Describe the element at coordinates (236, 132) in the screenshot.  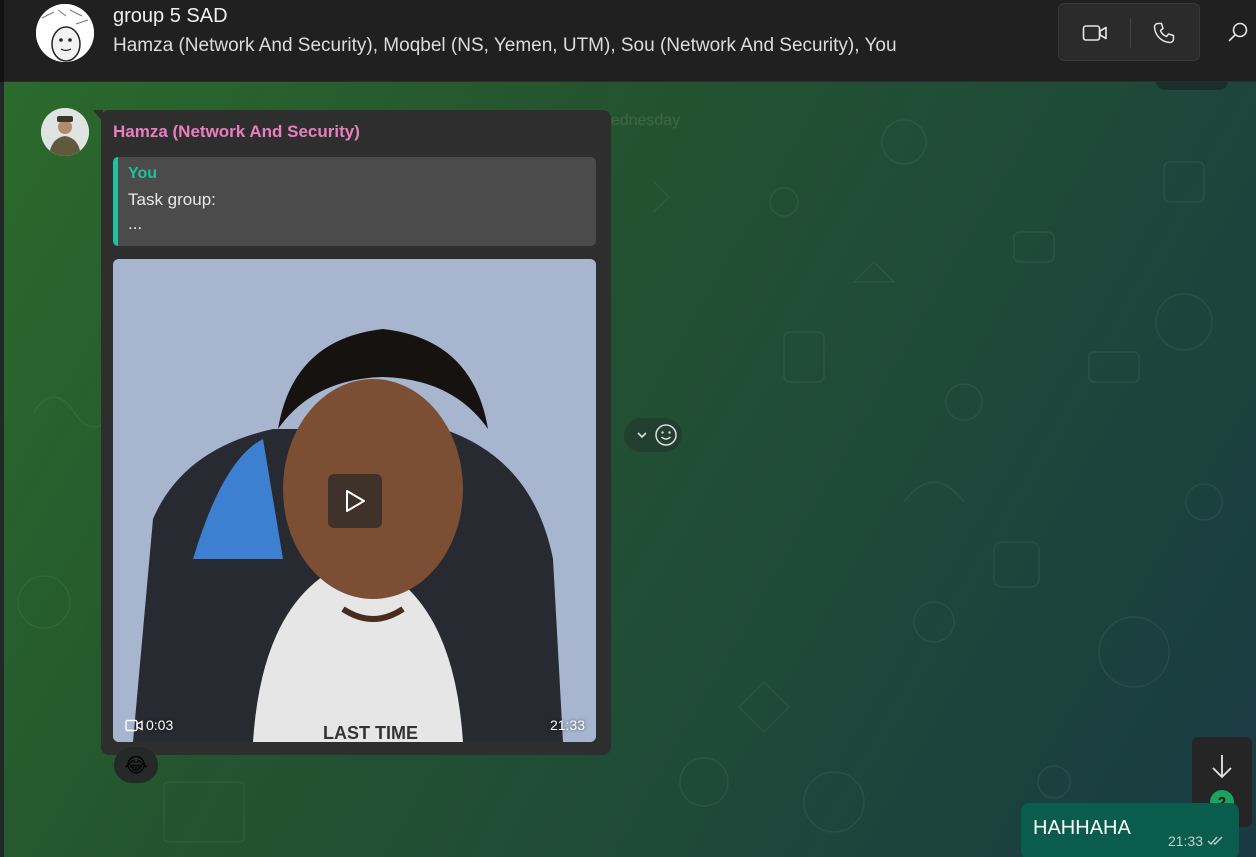
I see `sender-name: Hamza (Network And Security)` at that location.